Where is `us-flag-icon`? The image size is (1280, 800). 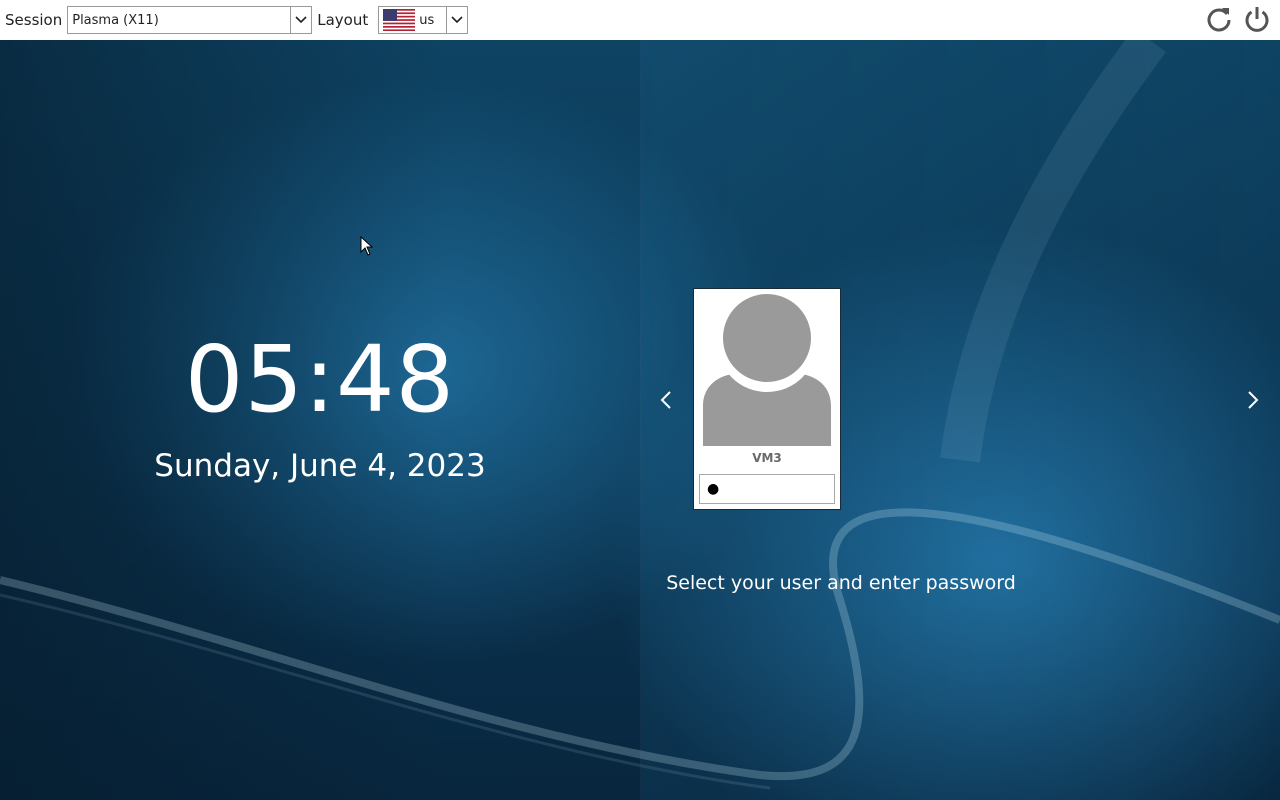 us-flag-icon is located at coordinates (399, 20).